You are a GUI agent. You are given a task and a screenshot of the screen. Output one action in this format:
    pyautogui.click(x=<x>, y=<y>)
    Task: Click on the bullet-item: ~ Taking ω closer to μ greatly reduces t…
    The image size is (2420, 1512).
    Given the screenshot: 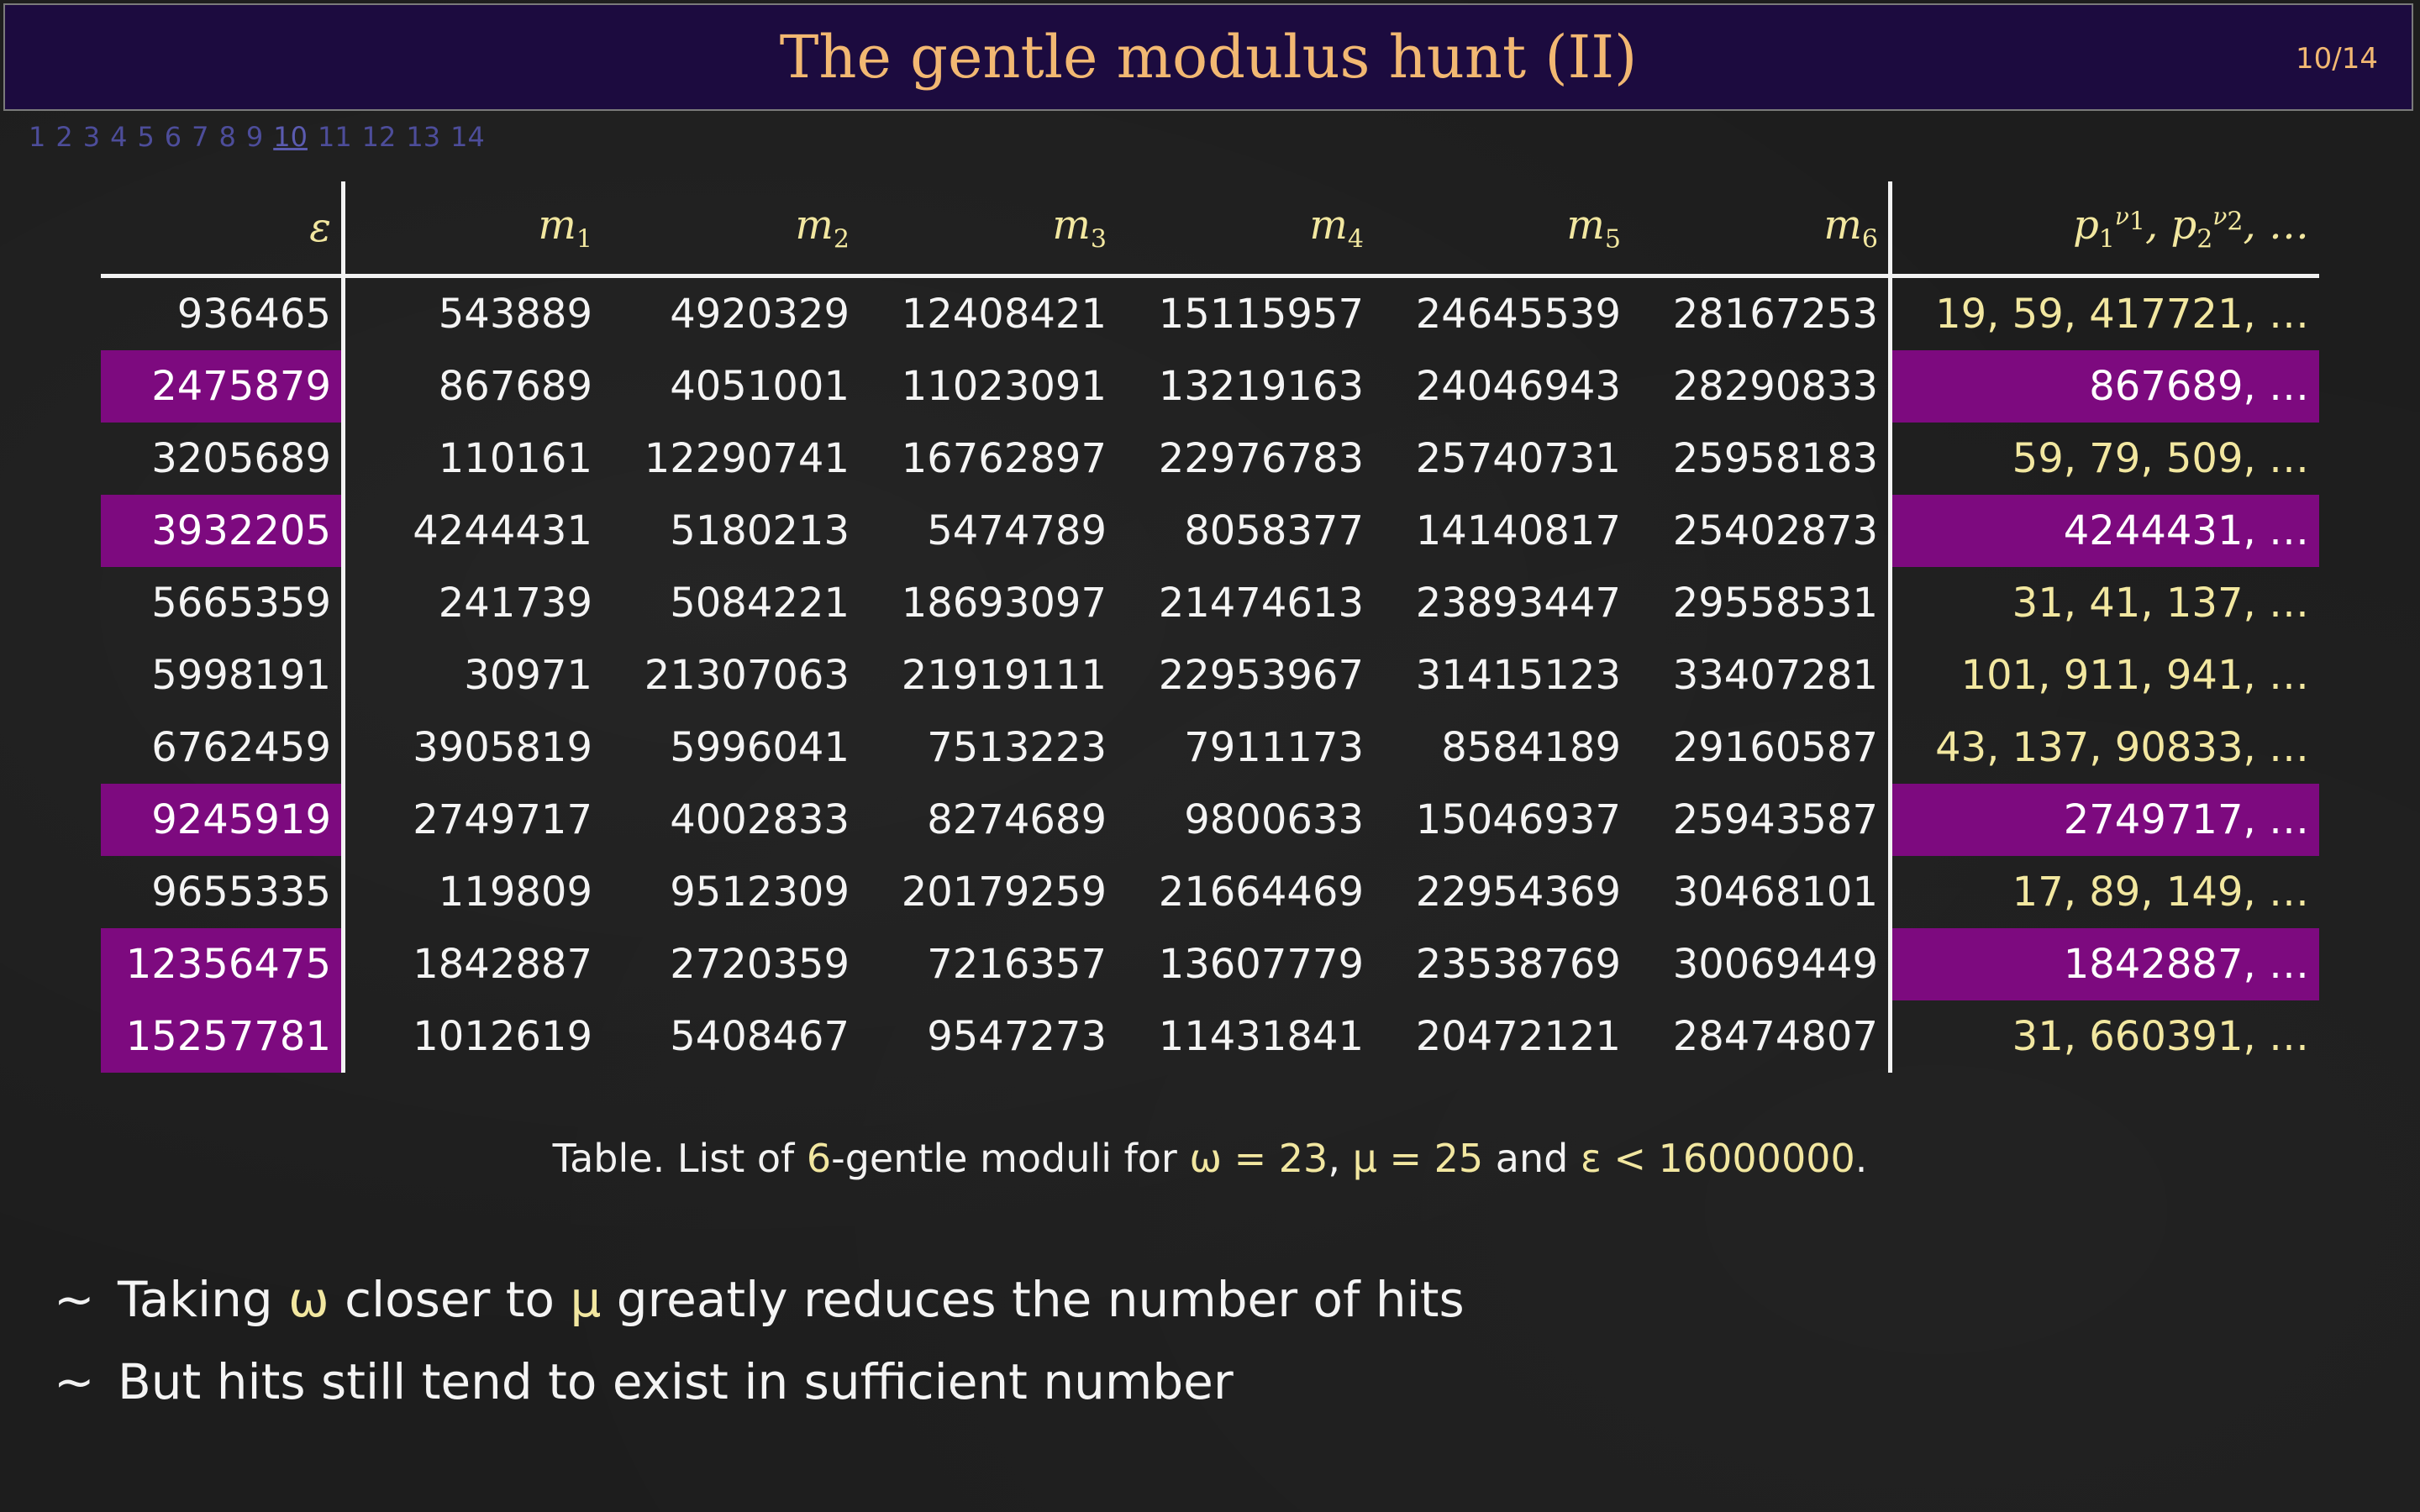 What is the action you would take?
    pyautogui.click(x=759, y=1299)
    